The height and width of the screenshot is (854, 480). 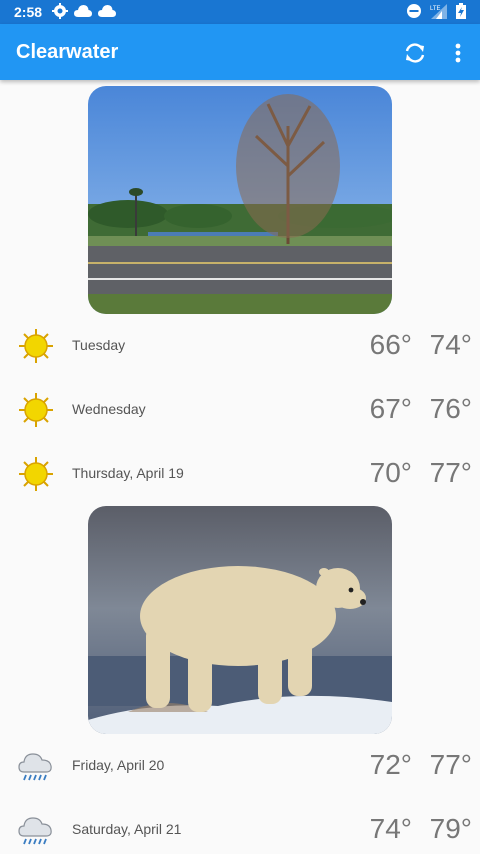 I want to click on forecast-row: Friday, April 20 72° 77°, so click(x=240, y=766).